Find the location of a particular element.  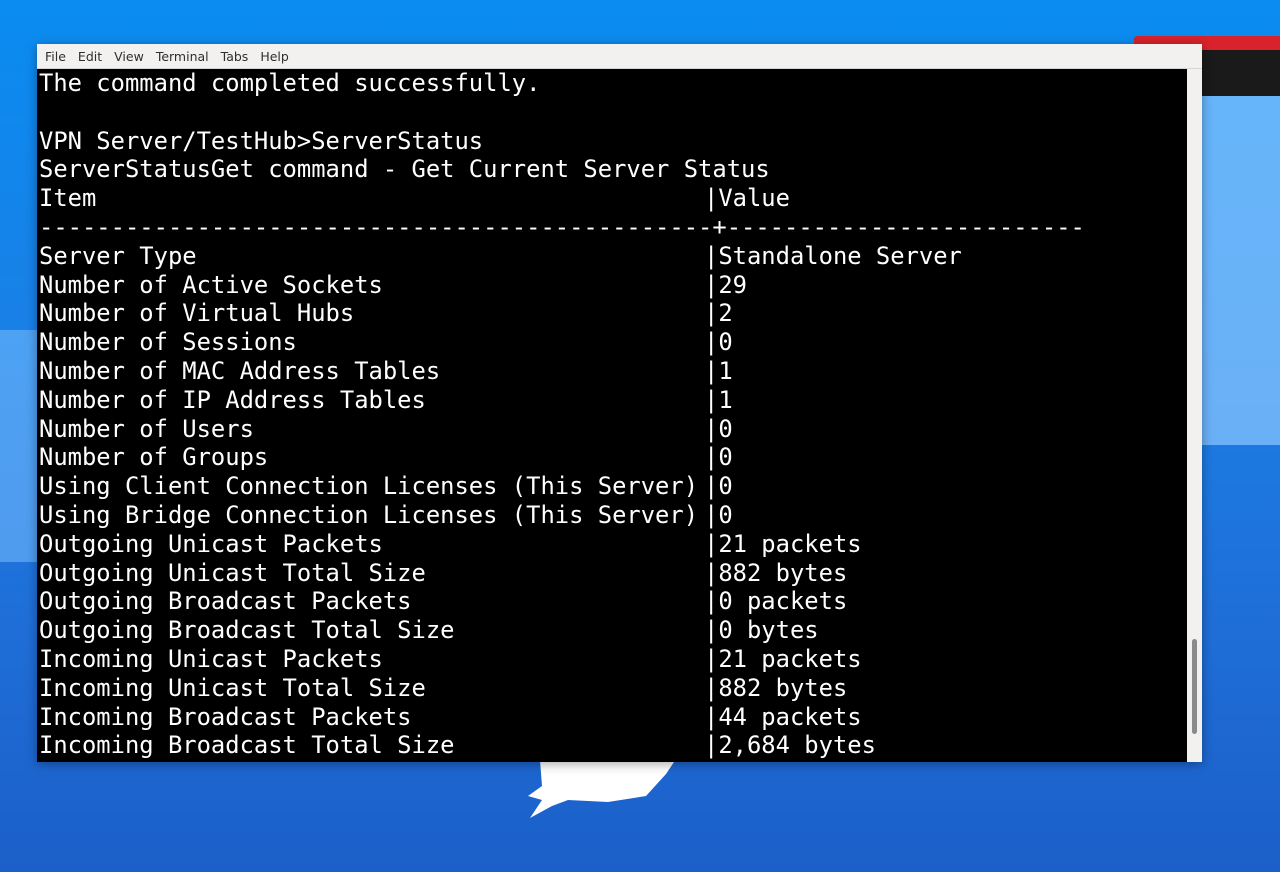

table-row: Incoming Unicast Total Size | 882 bytes is located at coordinates (612, 688).